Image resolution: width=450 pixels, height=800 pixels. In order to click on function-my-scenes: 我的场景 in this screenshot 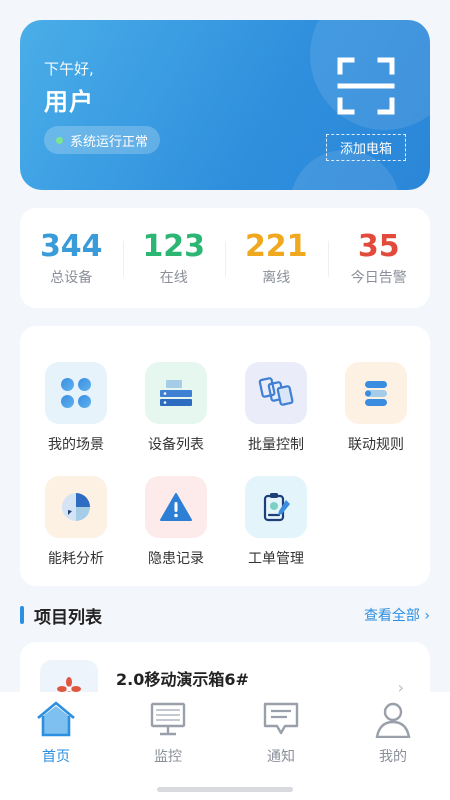, I will do `click(76, 408)`.